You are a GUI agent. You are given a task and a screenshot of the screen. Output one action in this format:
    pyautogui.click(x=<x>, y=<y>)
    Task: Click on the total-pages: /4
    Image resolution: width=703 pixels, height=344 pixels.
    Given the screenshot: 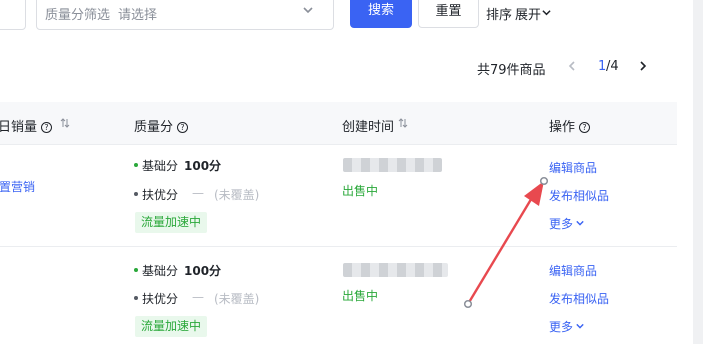 What is the action you would take?
    pyautogui.click(x=612, y=66)
    